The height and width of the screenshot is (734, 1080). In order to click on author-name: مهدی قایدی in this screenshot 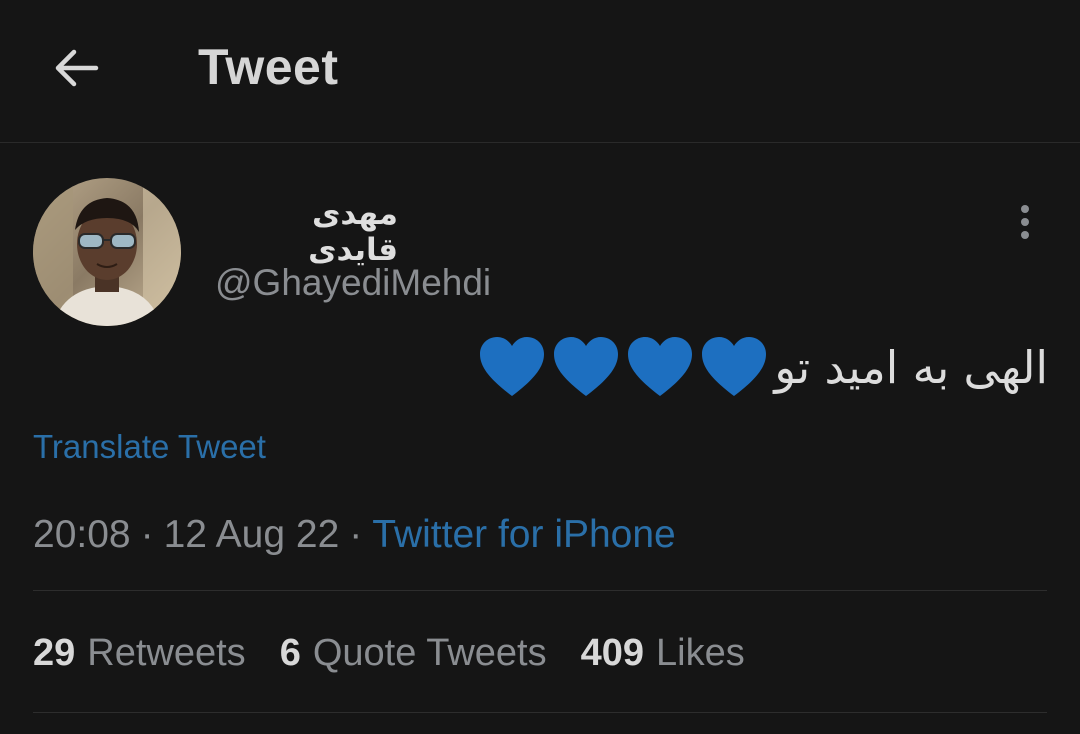, I will do `click(306, 232)`.